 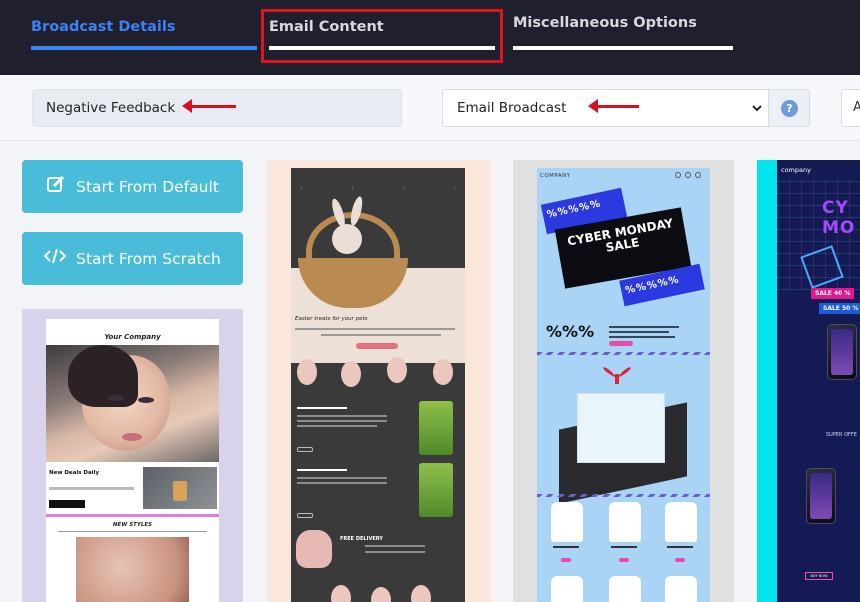 I want to click on help-icon: ?, so click(x=789, y=108).